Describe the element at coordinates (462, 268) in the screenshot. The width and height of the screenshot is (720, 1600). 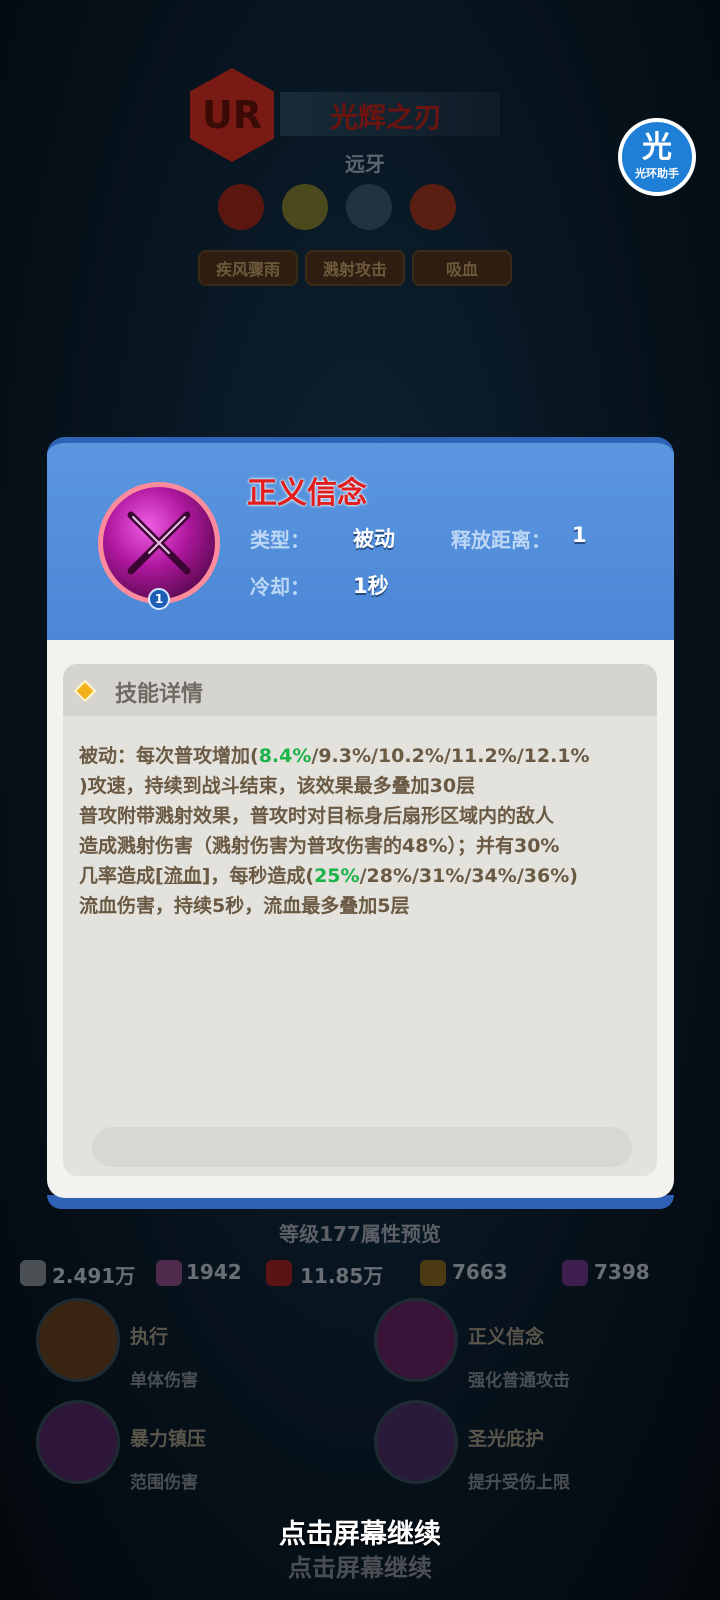
I see `hero-tag: 吸血` at that location.